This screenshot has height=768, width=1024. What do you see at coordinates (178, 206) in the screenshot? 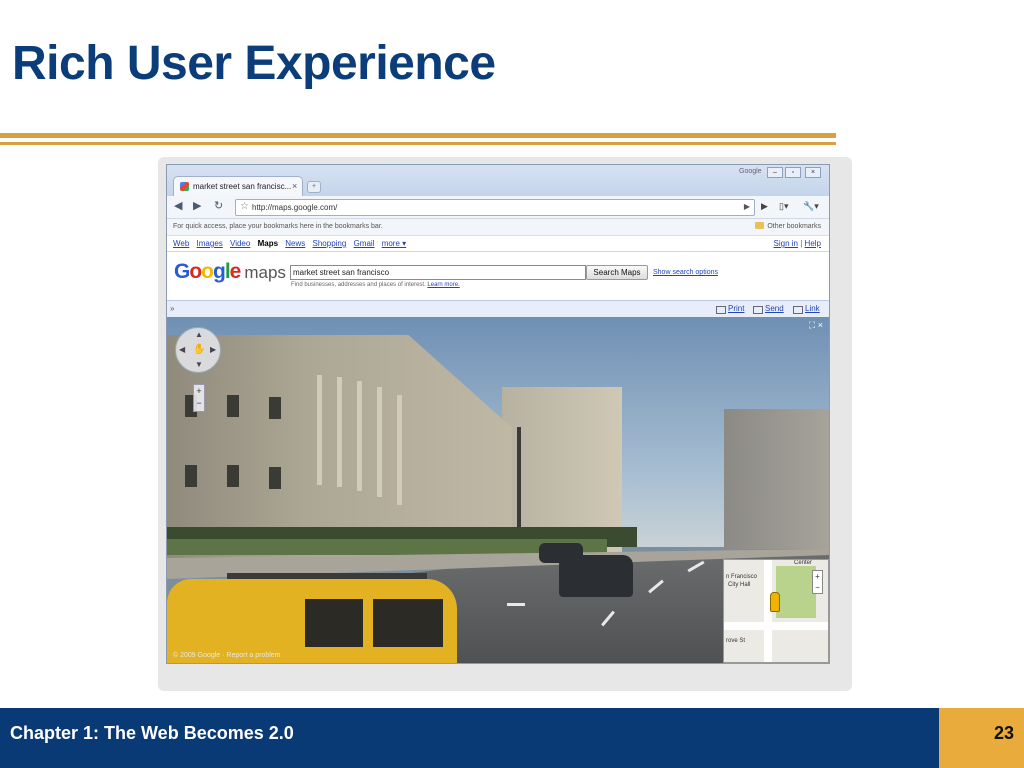
I see `back-arrow-icon: ◀` at bounding box center [178, 206].